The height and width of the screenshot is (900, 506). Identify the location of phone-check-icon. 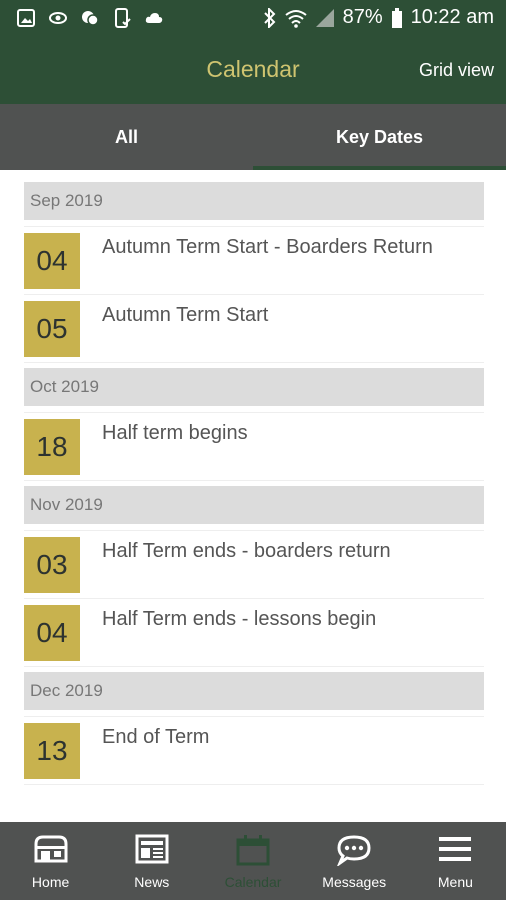
(123, 18).